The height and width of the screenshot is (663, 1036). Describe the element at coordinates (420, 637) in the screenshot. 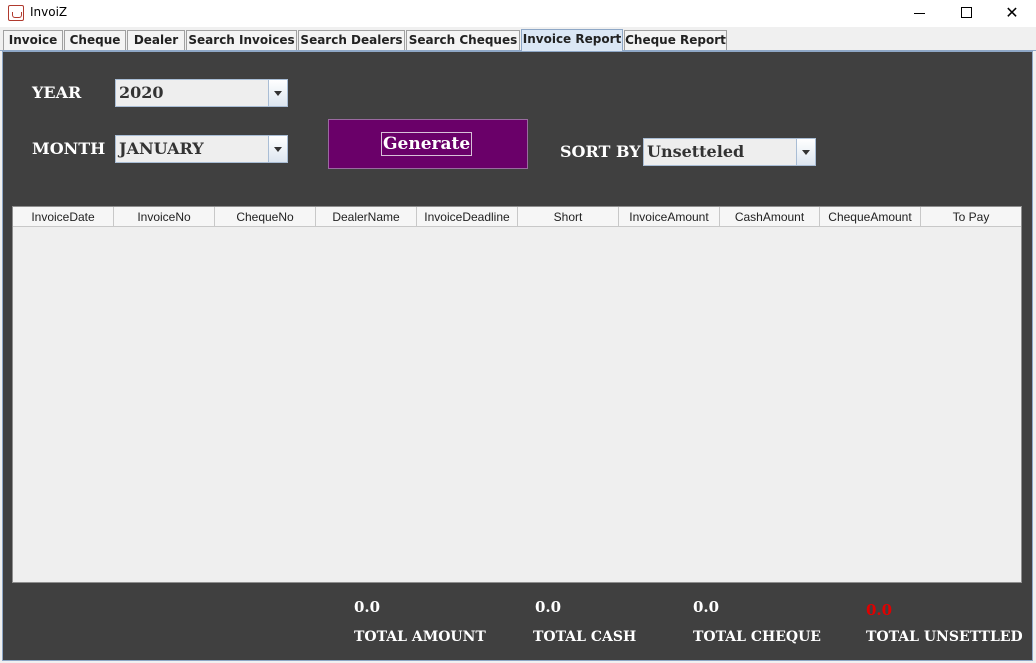

I see `total-amount-label: TOTAL AMOUNT` at that location.